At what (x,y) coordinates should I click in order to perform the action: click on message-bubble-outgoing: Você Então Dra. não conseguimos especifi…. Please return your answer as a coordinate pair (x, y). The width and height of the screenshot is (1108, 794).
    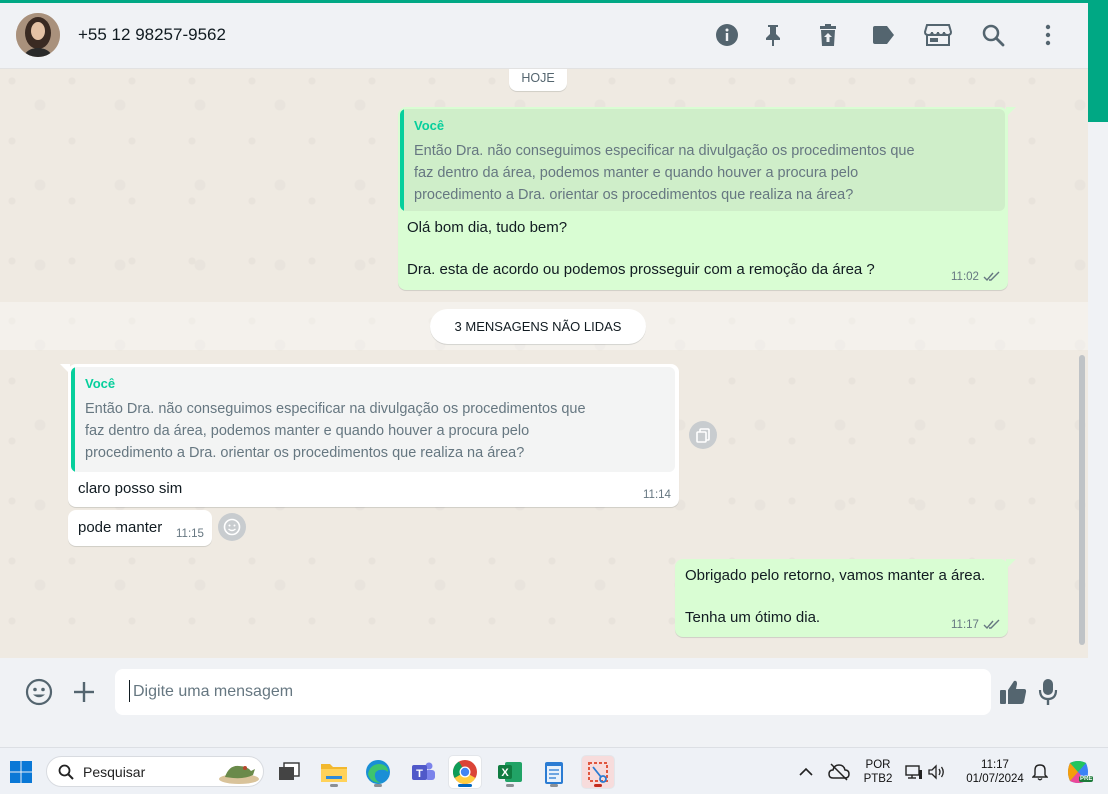
    Looking at the image, I should click on (703, 198).